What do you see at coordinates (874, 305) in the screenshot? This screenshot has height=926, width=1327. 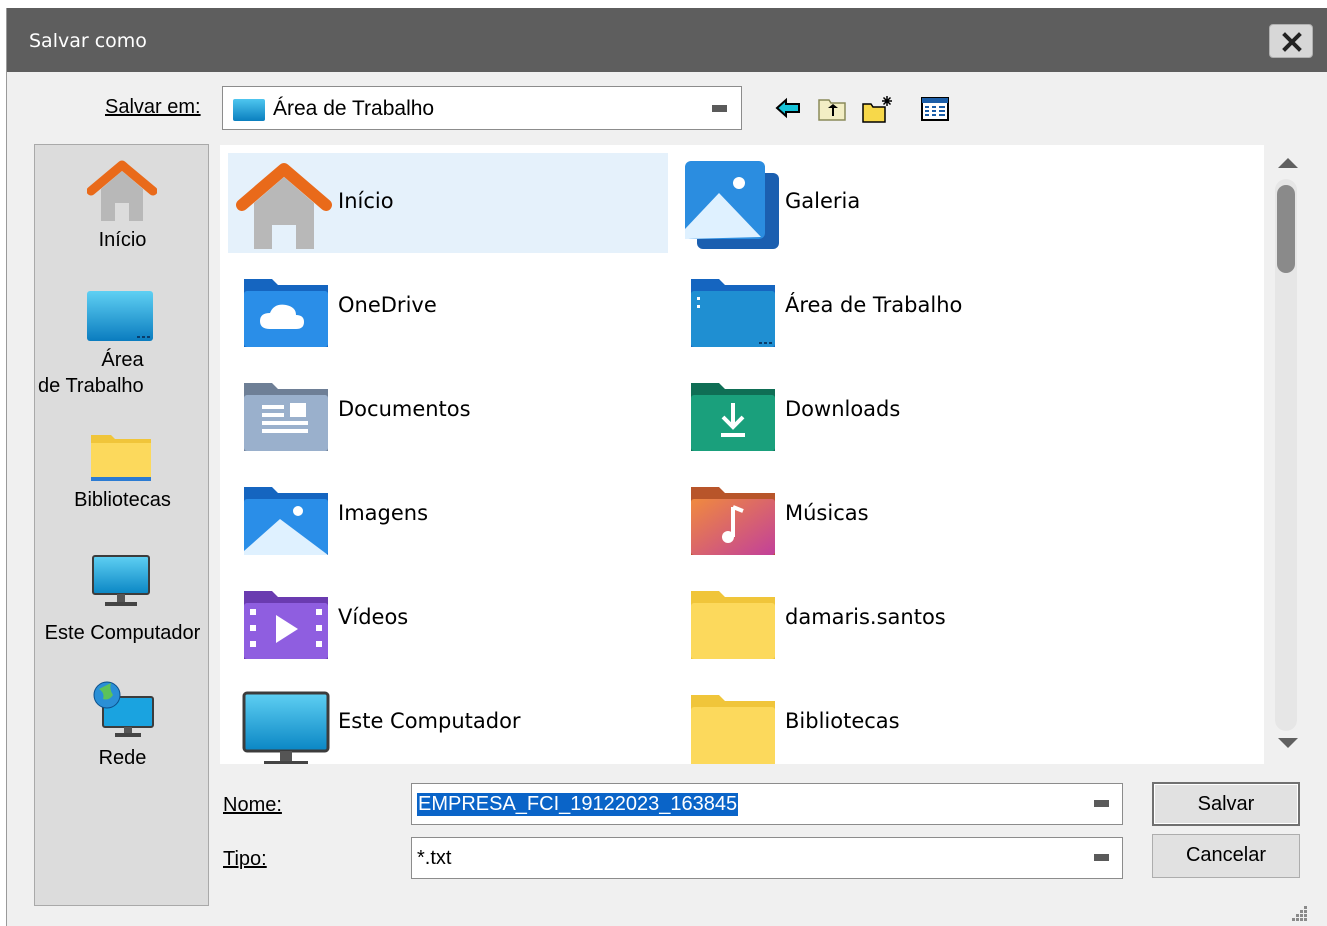 I see `item-name: Área de Trabalho` at bounding box center [874, 305].